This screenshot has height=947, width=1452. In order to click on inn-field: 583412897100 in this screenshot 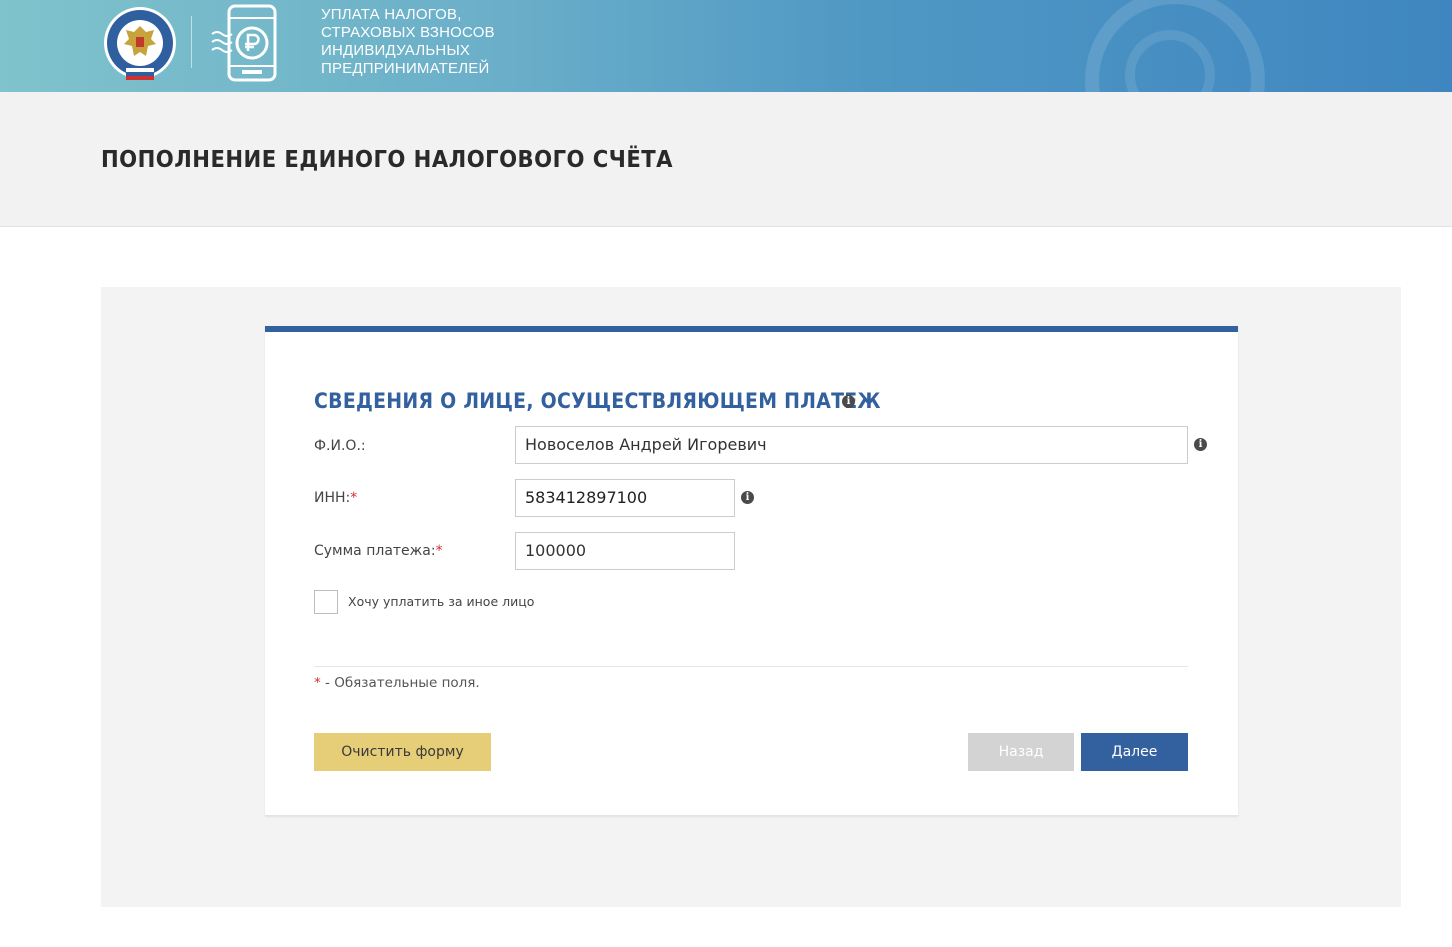, I will do `click(625, 498)`.